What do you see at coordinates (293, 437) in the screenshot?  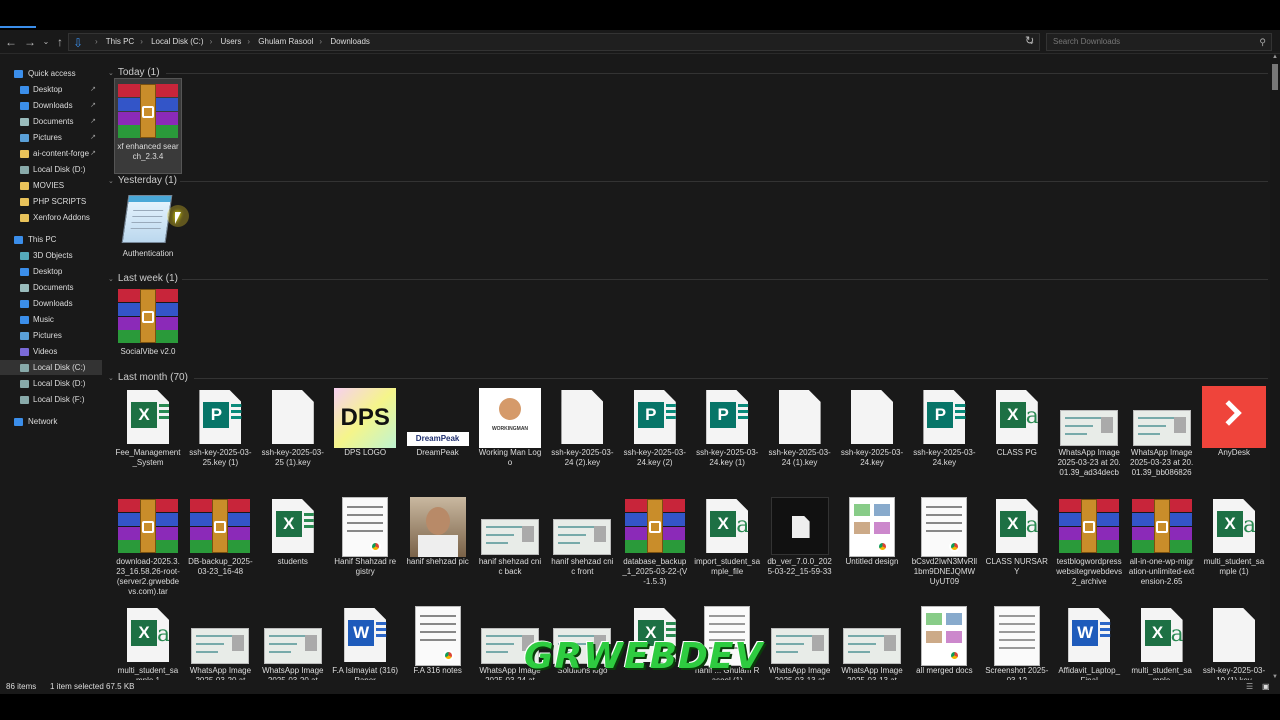 I see `file-item: ssh-key-2025-03-25 (1).key` at bounding box center [293, 437].